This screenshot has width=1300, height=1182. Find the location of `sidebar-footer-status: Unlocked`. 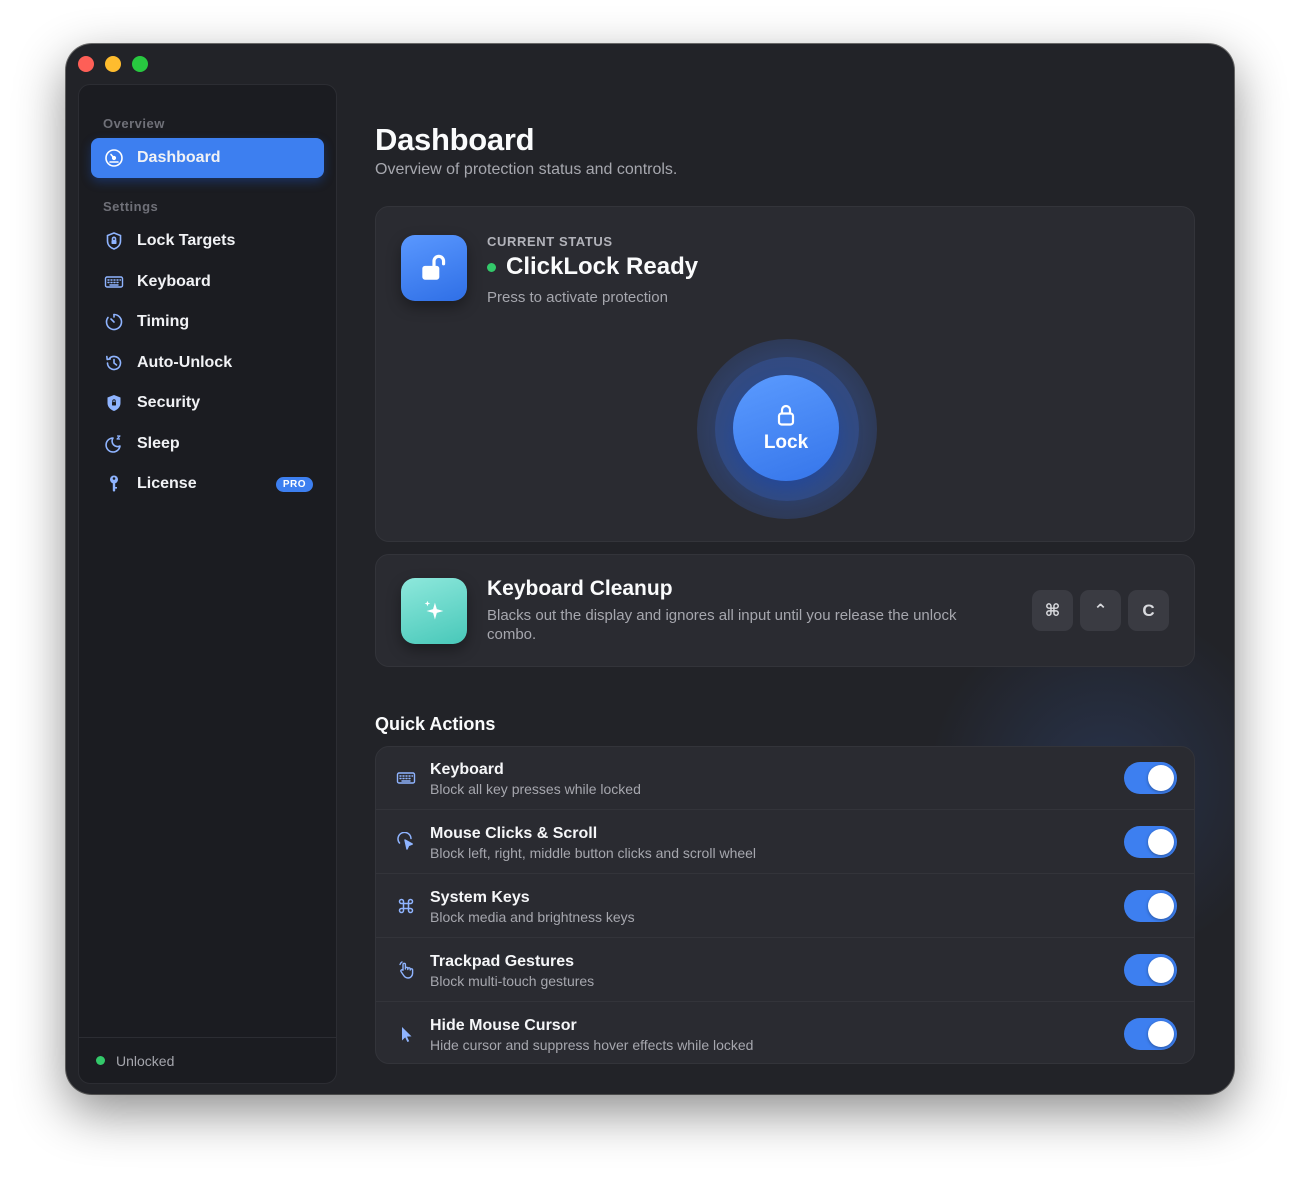

sidebar-footer-status: Unlocked is located at coordinates (207, 1060).